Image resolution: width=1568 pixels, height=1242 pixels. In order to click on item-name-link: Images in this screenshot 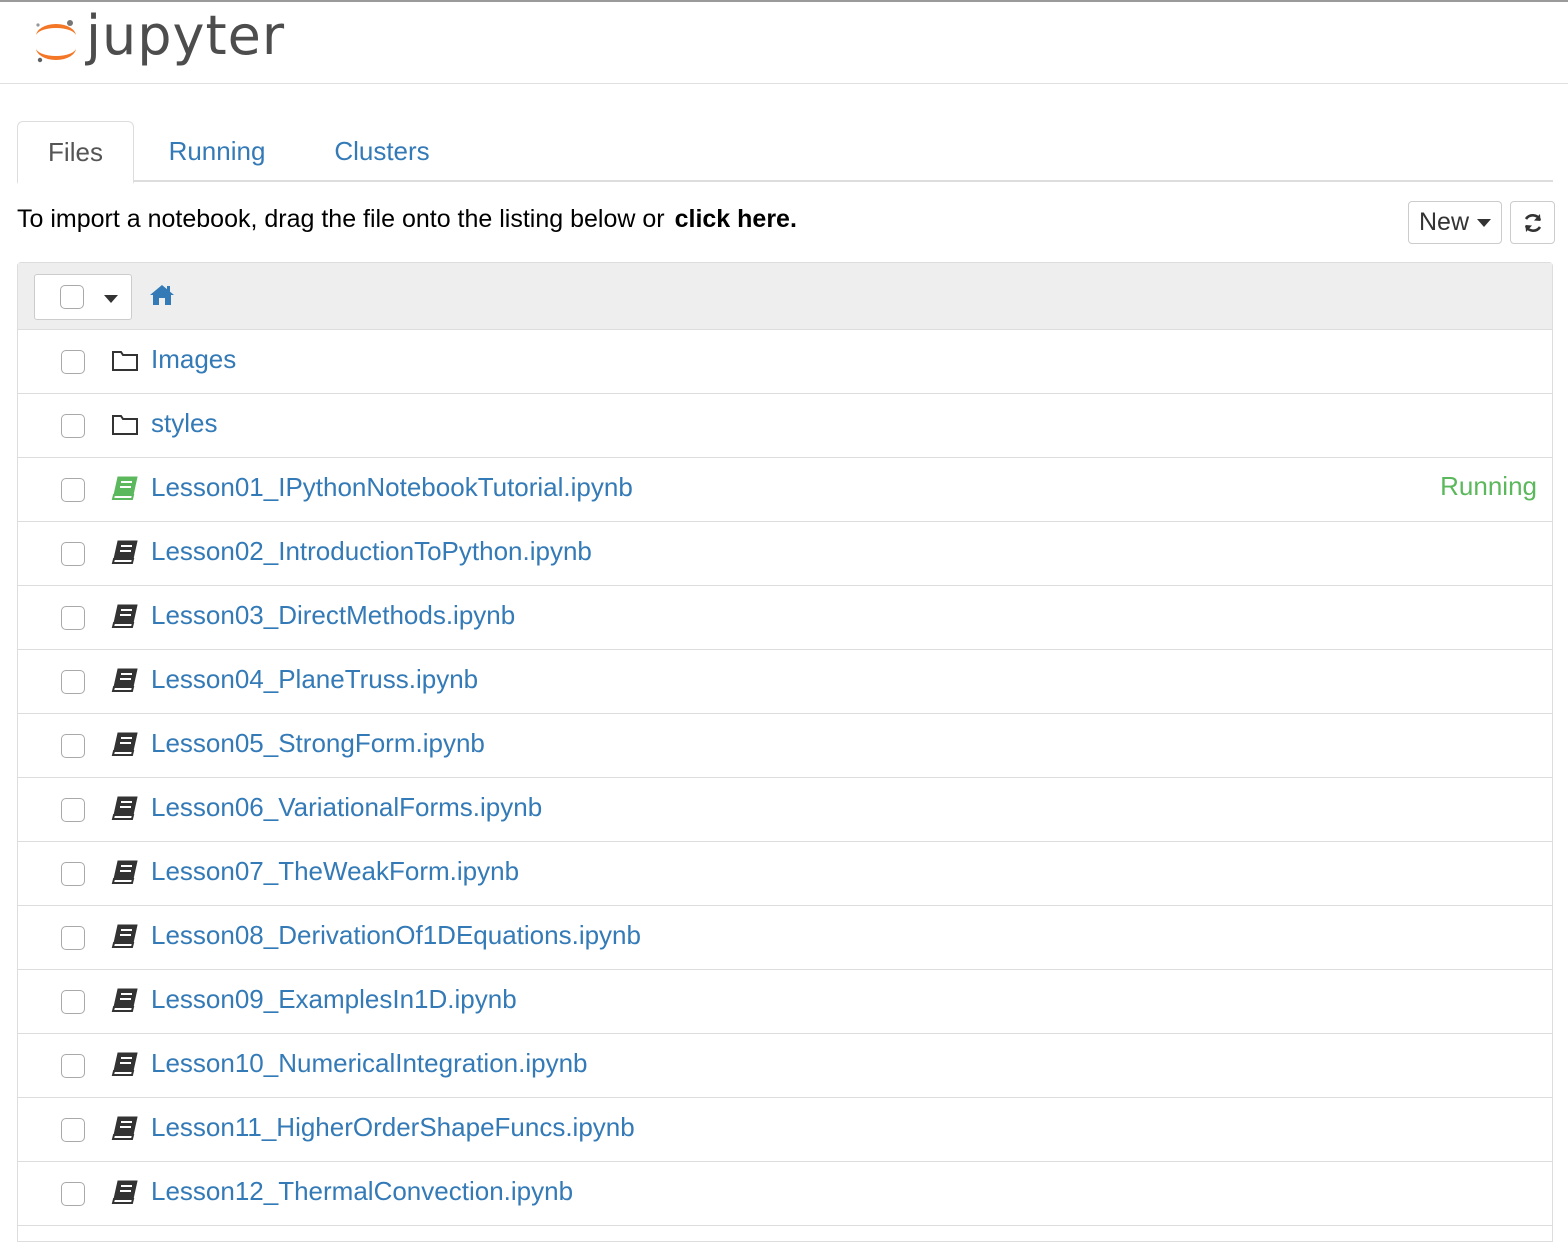, I will do `click(193, 359)`.